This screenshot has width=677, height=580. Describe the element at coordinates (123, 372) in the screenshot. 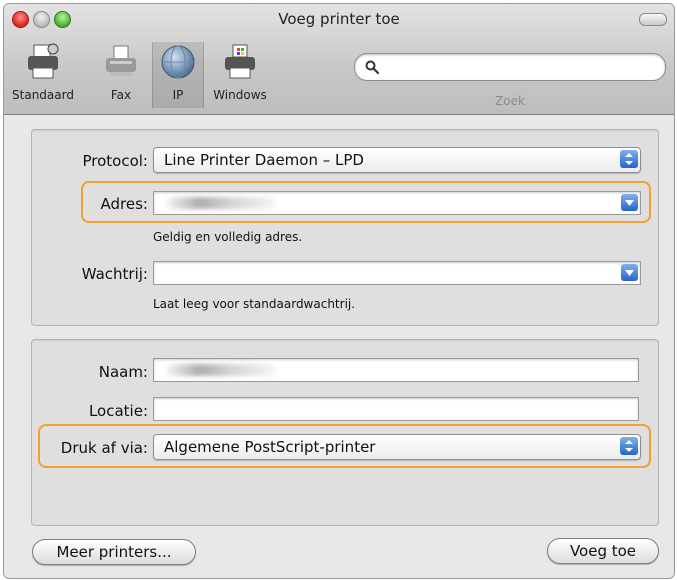

I see `name-label: Naam:` at that location.